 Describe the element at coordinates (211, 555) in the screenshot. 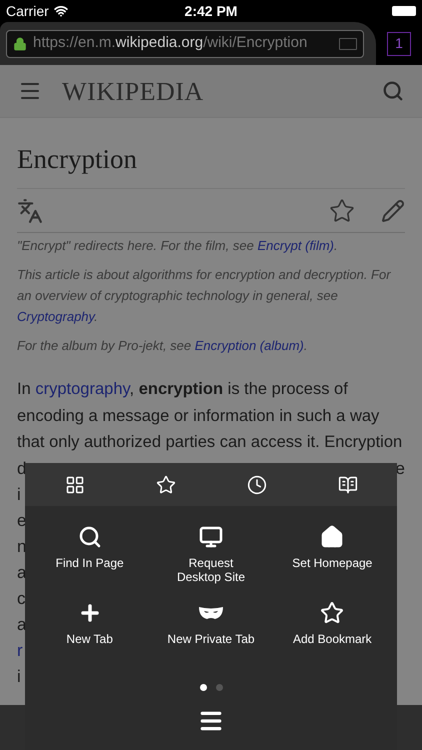

I see `menu-action: Request Desktop Site` at that location.